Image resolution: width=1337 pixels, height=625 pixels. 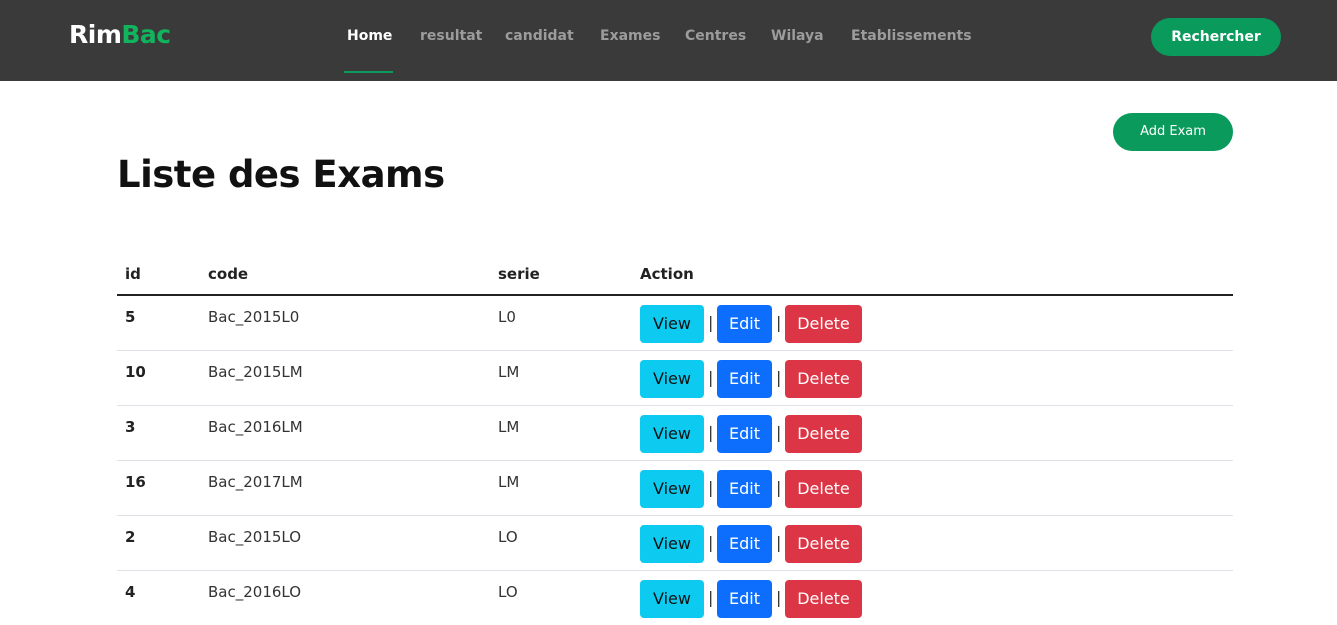 What do you see at coordinates (130, 427) in the screenshot?
I see `cell-id: 3` at bounding box center [130, 427].